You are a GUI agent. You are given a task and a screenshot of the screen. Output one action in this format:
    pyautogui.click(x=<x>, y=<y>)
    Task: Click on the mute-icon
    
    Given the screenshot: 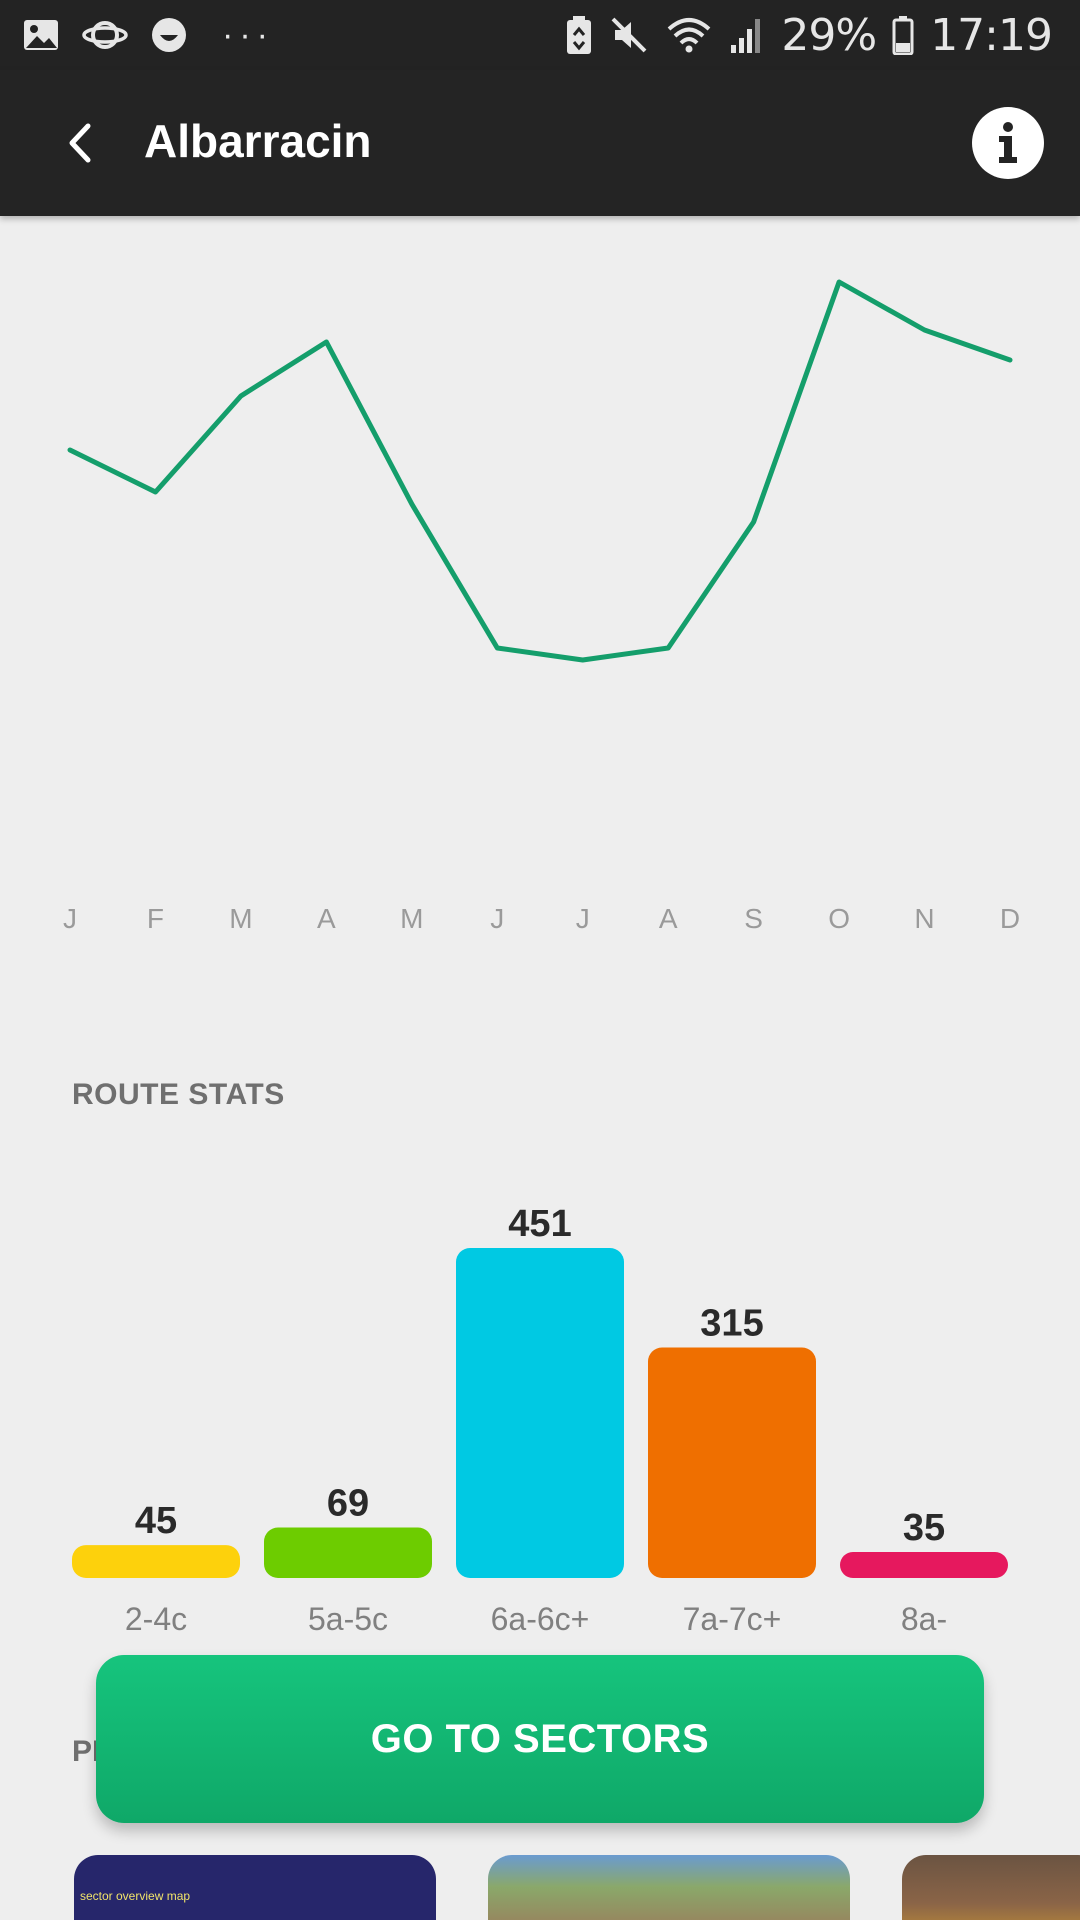 What is the action you would take?
    pyautogui.click(x=629, y=35)
    